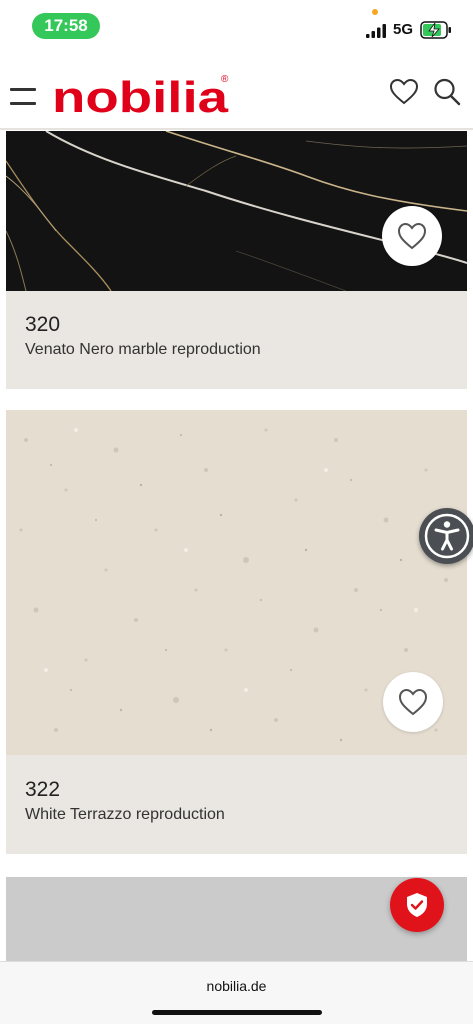 The width and height of the screenshot is (473, 1024). What do you see at coordinates (66, 26) in the screenshot?
I see `status-time: 17:58` at bounding box center [66, 26].